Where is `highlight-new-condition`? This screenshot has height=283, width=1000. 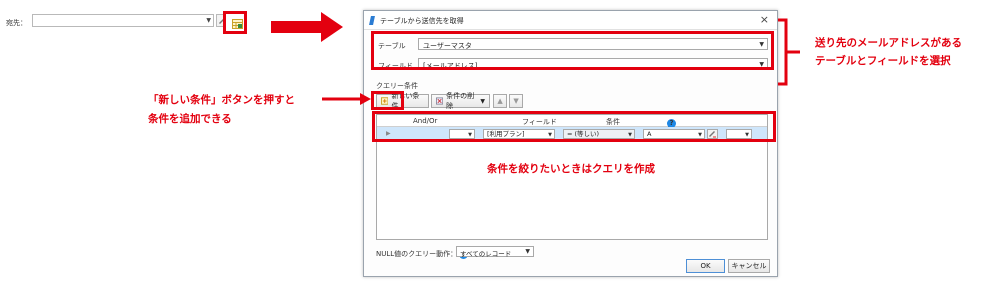 highlight-new-condition is located at coordinates (387, 100).